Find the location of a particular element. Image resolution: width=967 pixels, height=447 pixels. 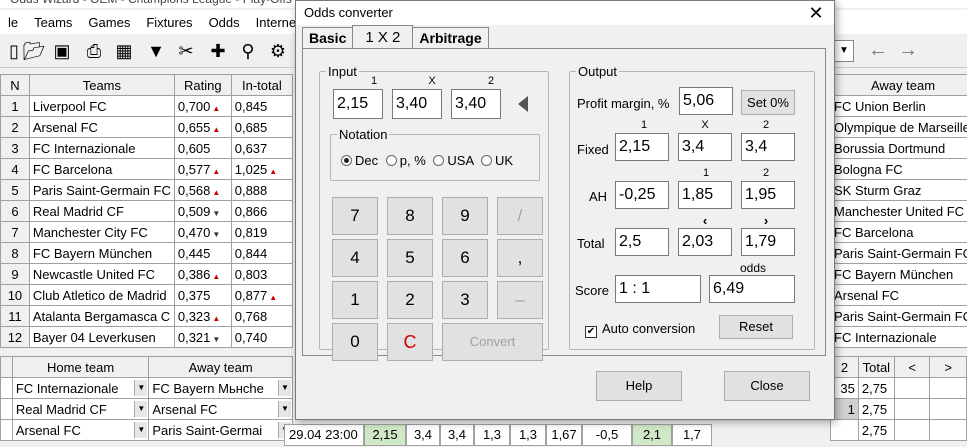

save-icon: ▣ is located at coordinates (62, 51).